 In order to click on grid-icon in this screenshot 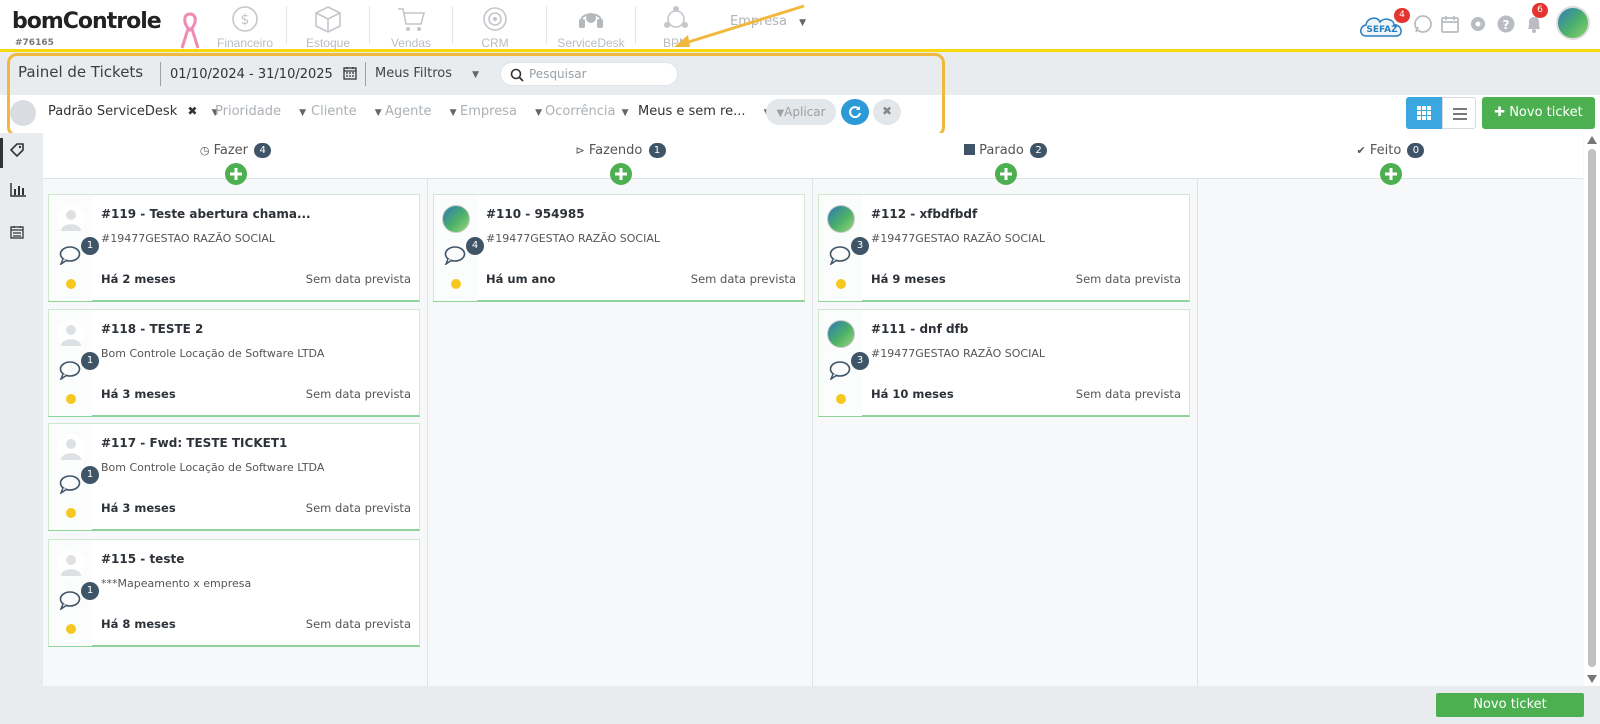, I will do `click(1424, 113)`.